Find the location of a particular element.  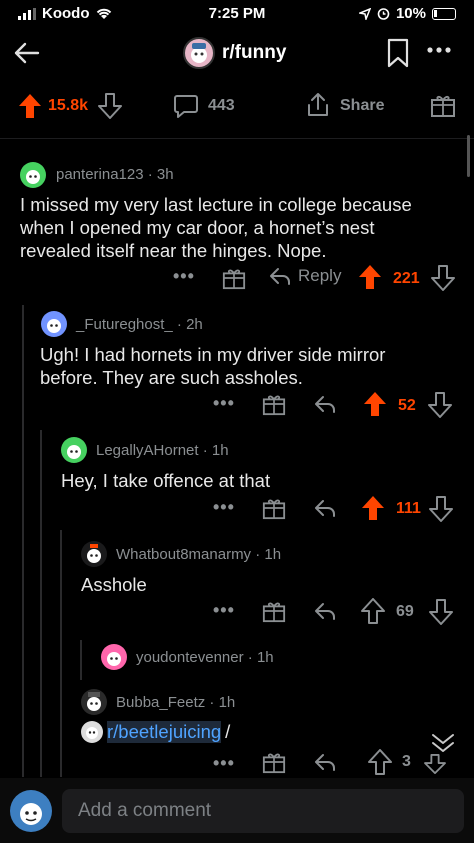

post-upvote-icon is located at coordinates (30, 106).